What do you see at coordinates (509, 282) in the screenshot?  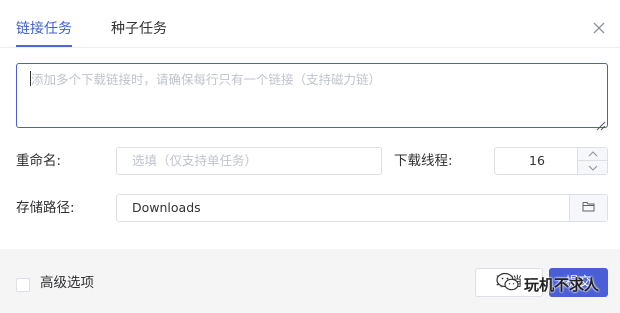 I see `cancel-button: 取消` at bounding box center [509, 282].